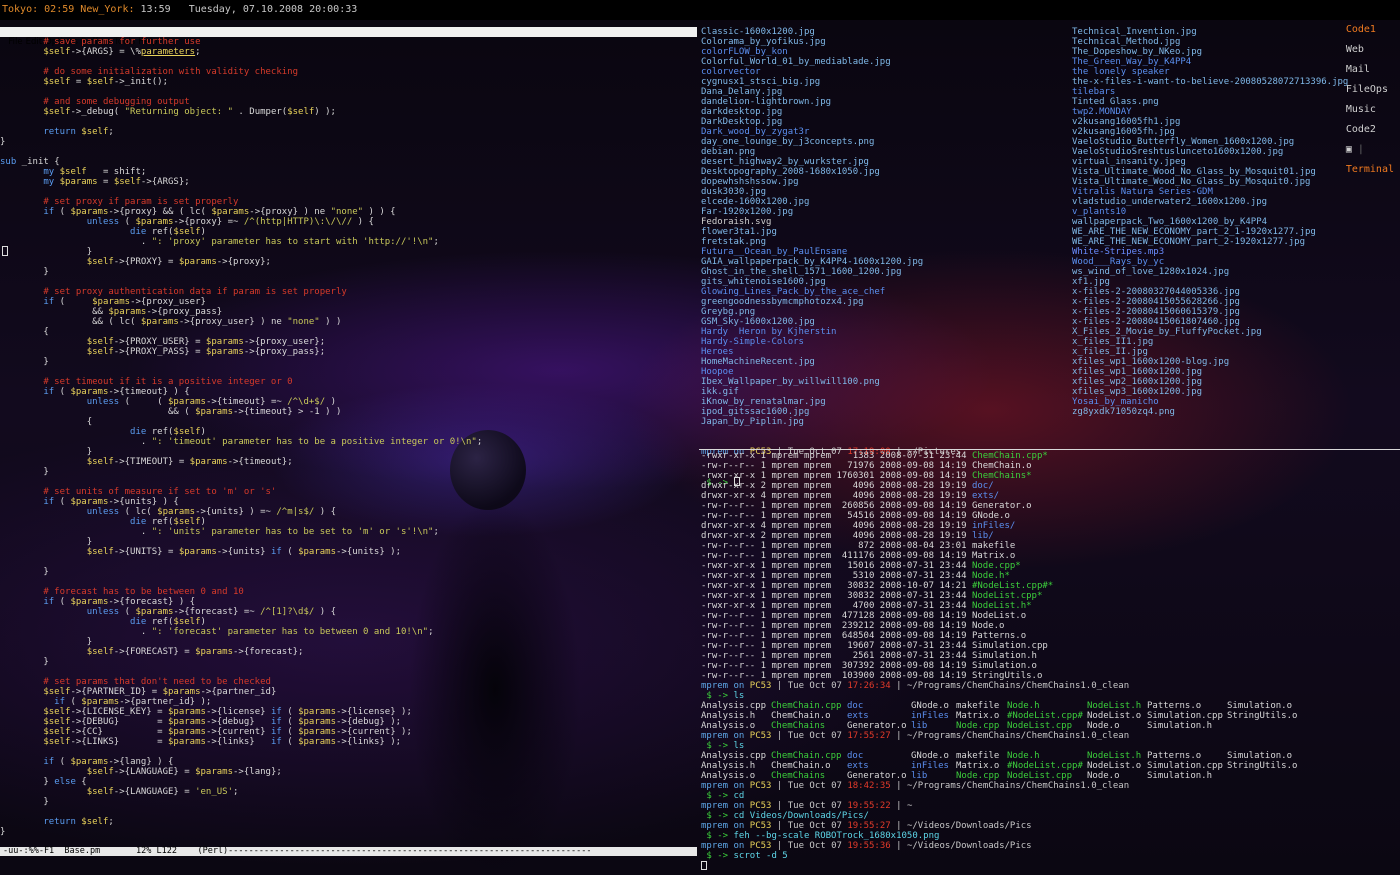 Image resolution: width=1400 pixels, height=875 pixels. I want to click on file-name: ChemChain.cpp, so click(806, 756).